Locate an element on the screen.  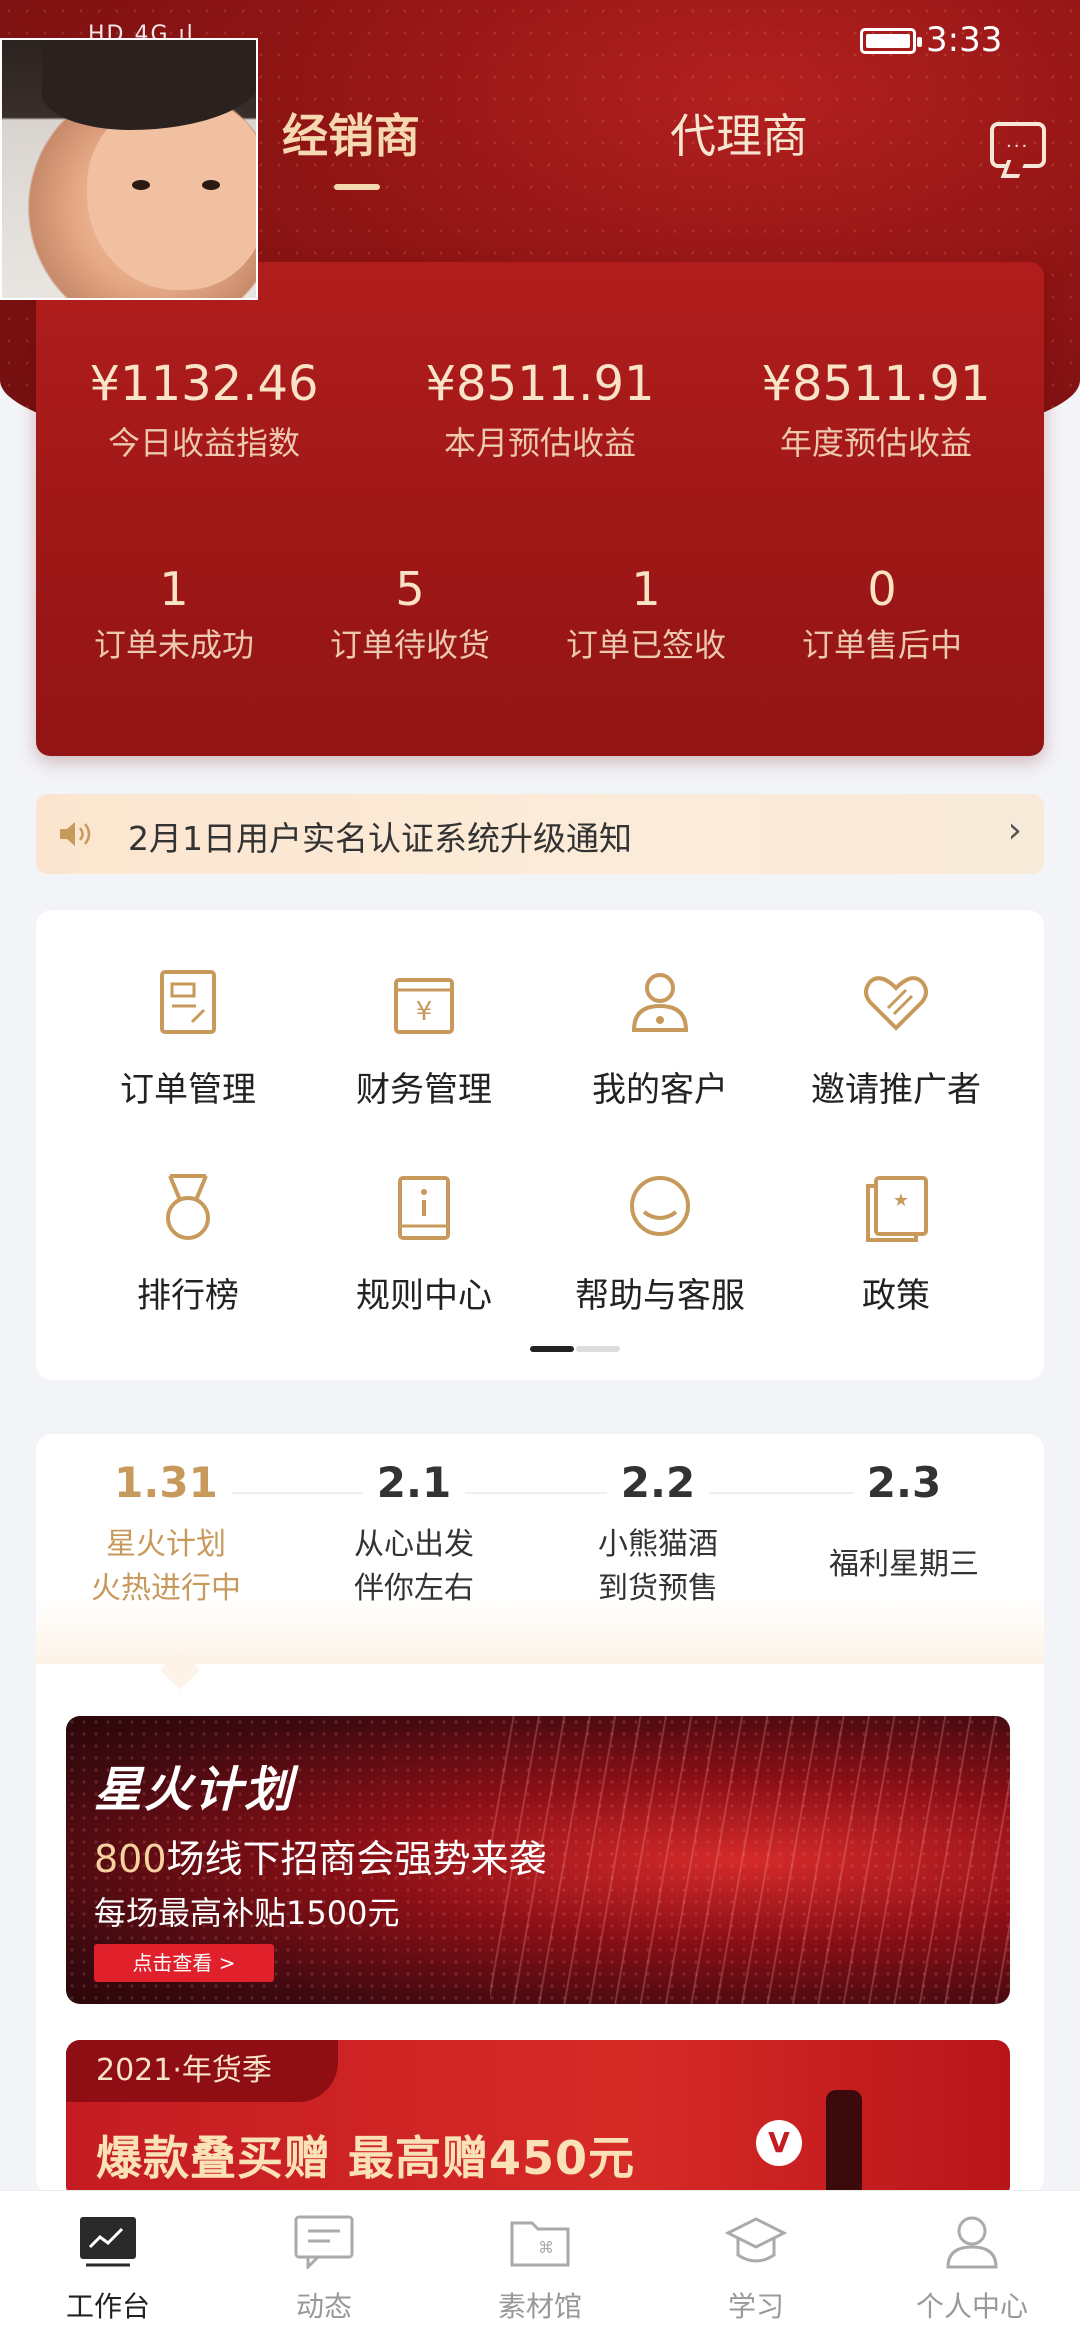
timeline-item-active: 1.31 星火计划 火热进行中 is located at coordinates (166, 1534).